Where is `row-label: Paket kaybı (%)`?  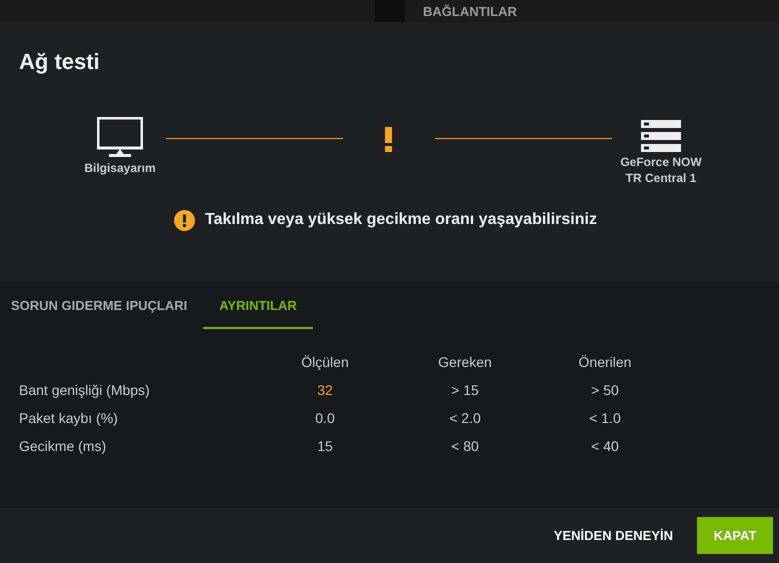 row-label: Paket kaybı (%) is located at coordinates (69, 418).